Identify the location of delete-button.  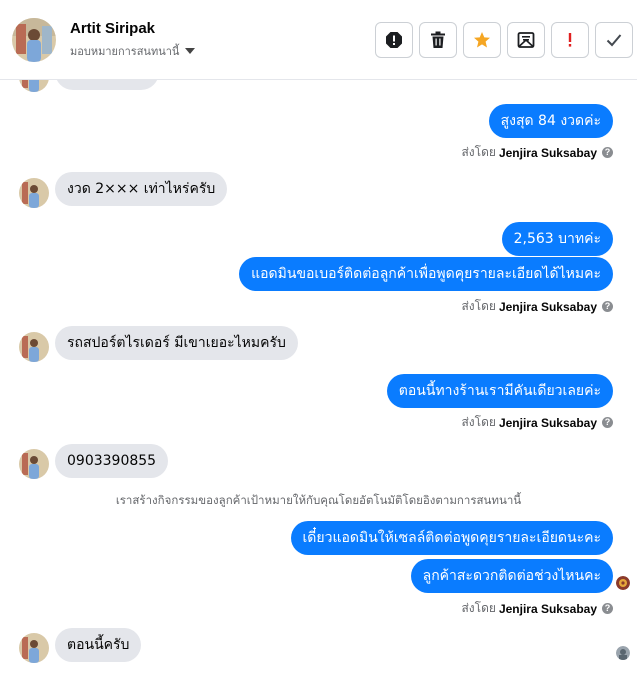
(438, 40).